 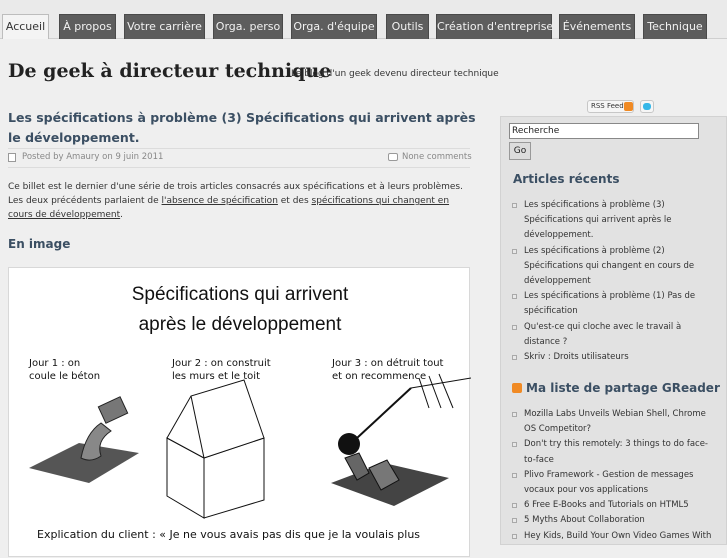 What do you see at coordinates (349, 444) in the screenshot?
I see `wrecking-ball` at bounding box center [349, 444].